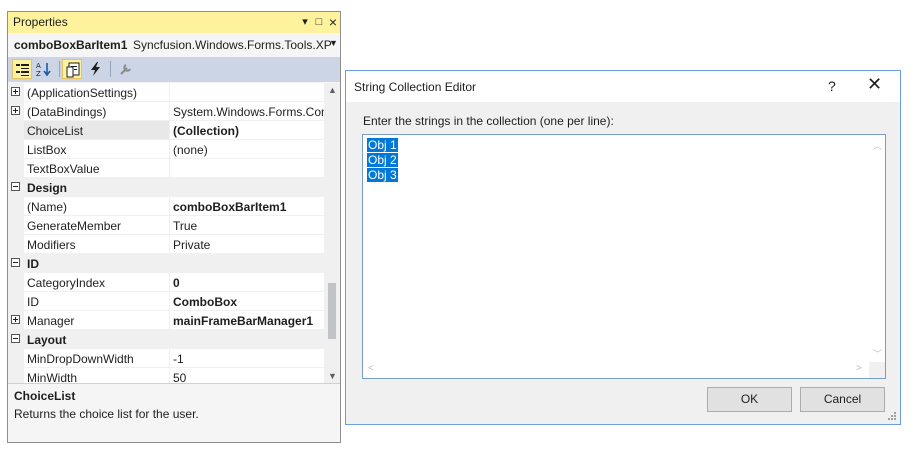 The image size is (913, 467). I want to click on close-icon: ✕, so click(874, 84).